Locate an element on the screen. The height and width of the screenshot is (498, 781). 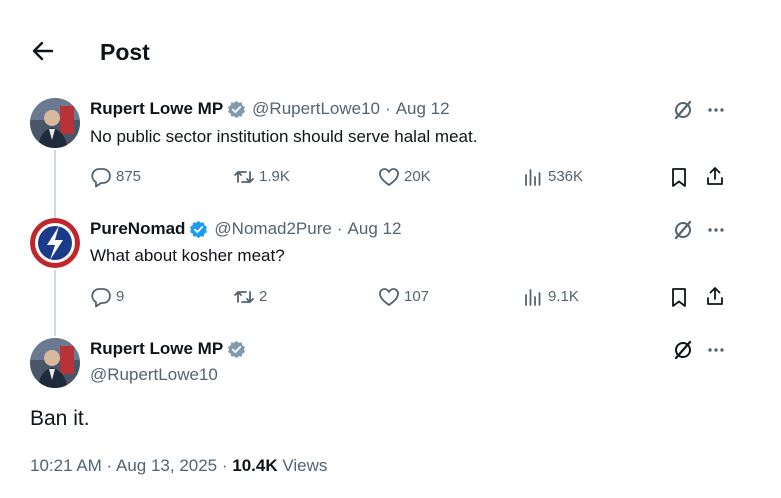
like-count: 20K is located at coordinates (417, 176).